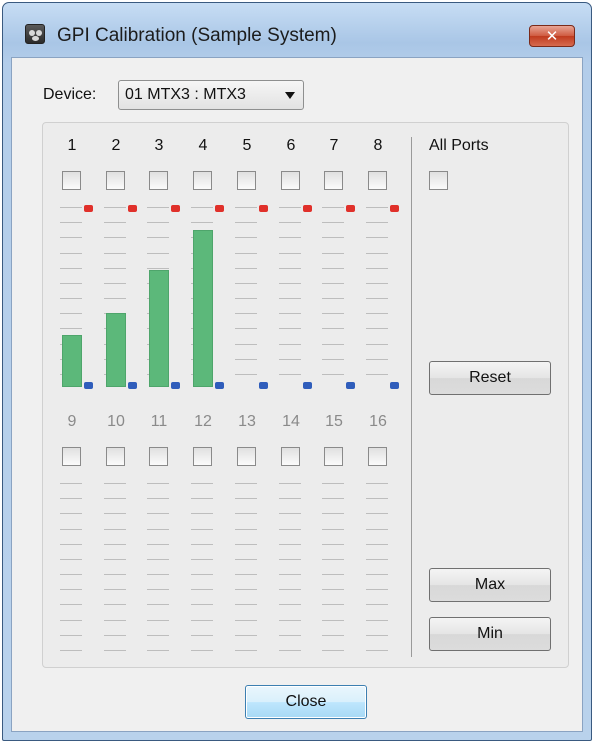 This screenshot has height=744, width=595. Describe the element at coordinates (297, 29) in the screenshot. I see `title-bar: GPI Calibration (Sample System) ✕` at that location.